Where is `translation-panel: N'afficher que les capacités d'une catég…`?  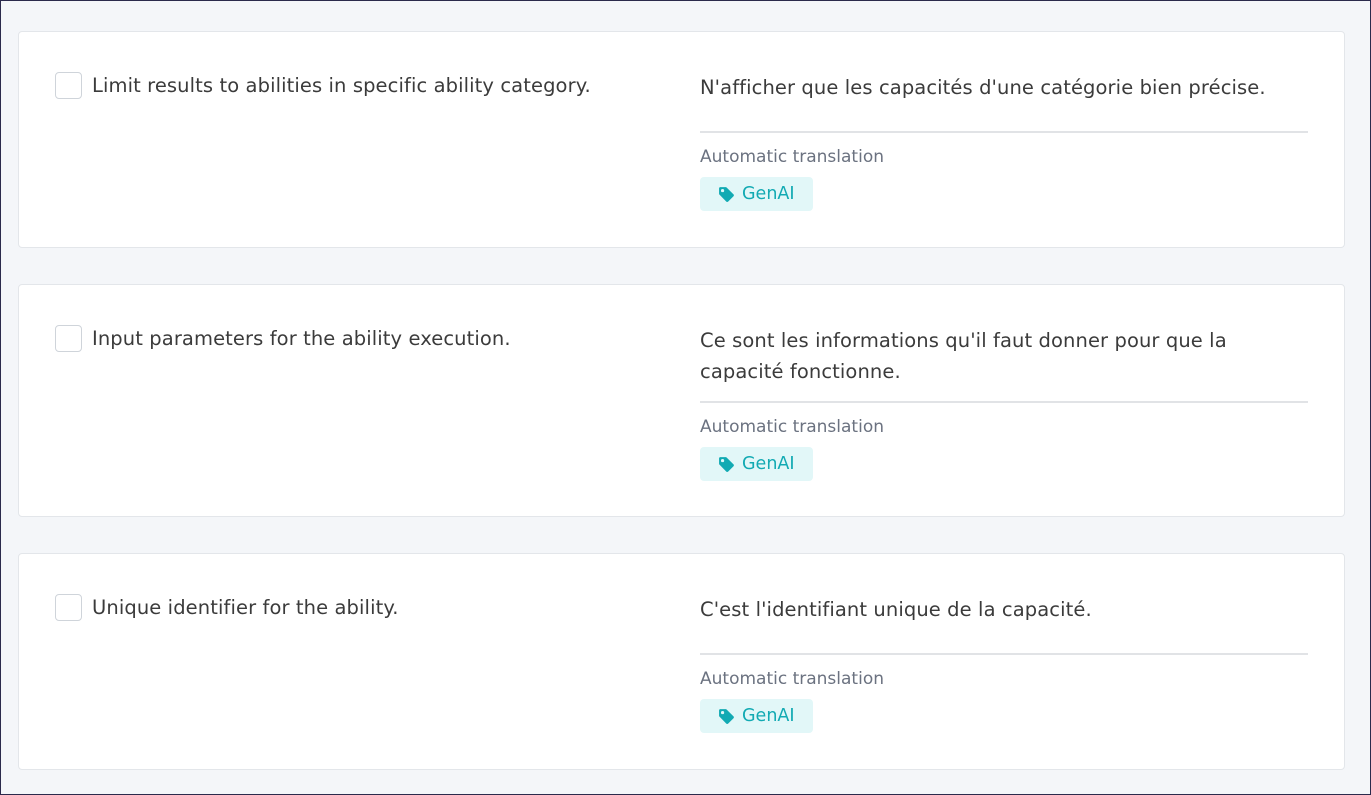 translation-panel: N'afficher que les capacités d'une catég… is located at coordinates (1004, 141).